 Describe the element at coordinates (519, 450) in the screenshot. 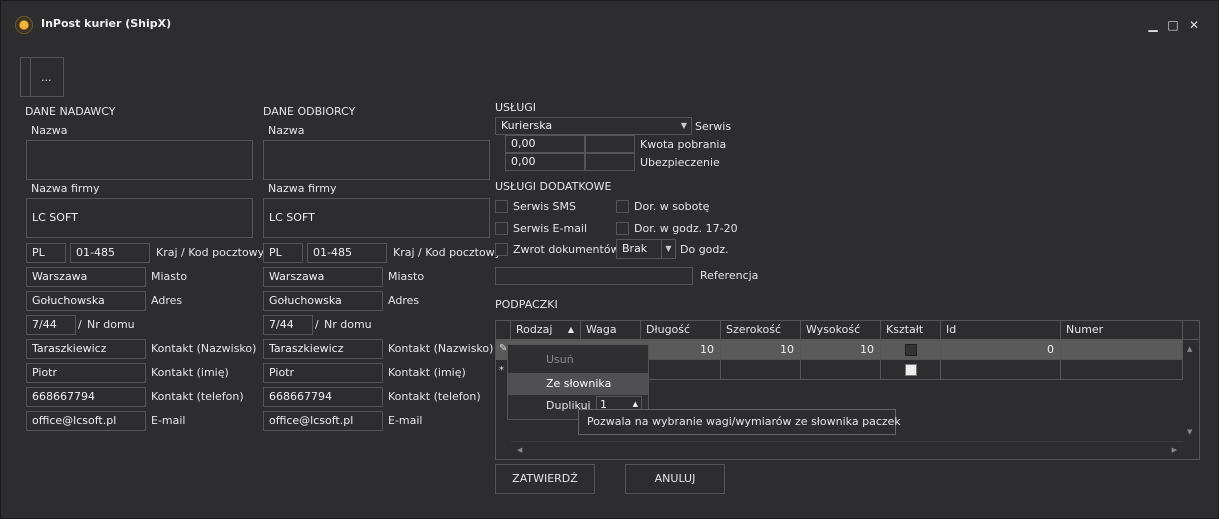

I see `scroll-left-icon: ◀` at that location.